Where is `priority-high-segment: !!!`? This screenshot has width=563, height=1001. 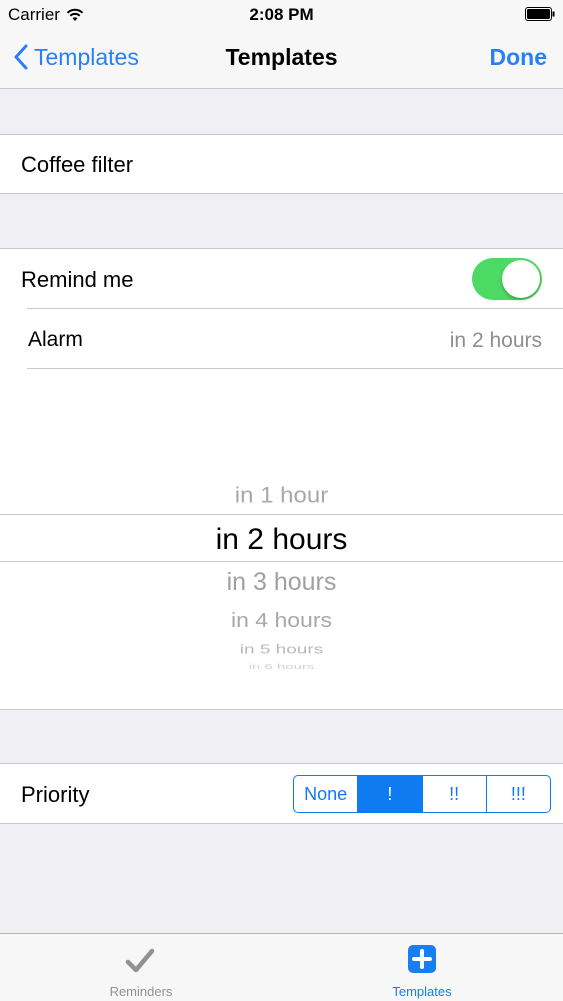 priority-high-segment: !!! is located at coordinates (517, 794).